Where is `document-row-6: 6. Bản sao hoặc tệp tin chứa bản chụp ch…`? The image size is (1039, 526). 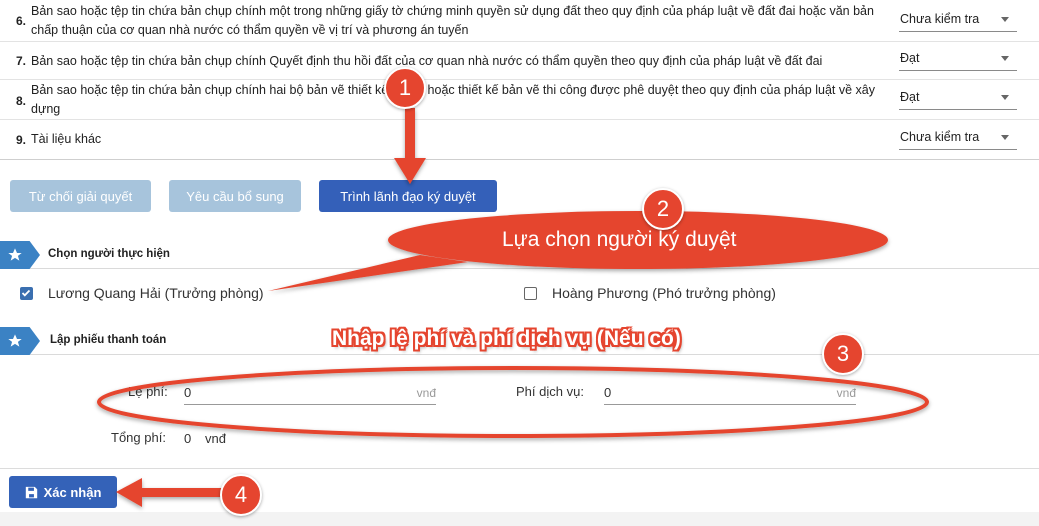 document-row-6: 6. Bản sao hoặc tệp tin chứa bản chụp ch… is located at coordinates (519, 21).